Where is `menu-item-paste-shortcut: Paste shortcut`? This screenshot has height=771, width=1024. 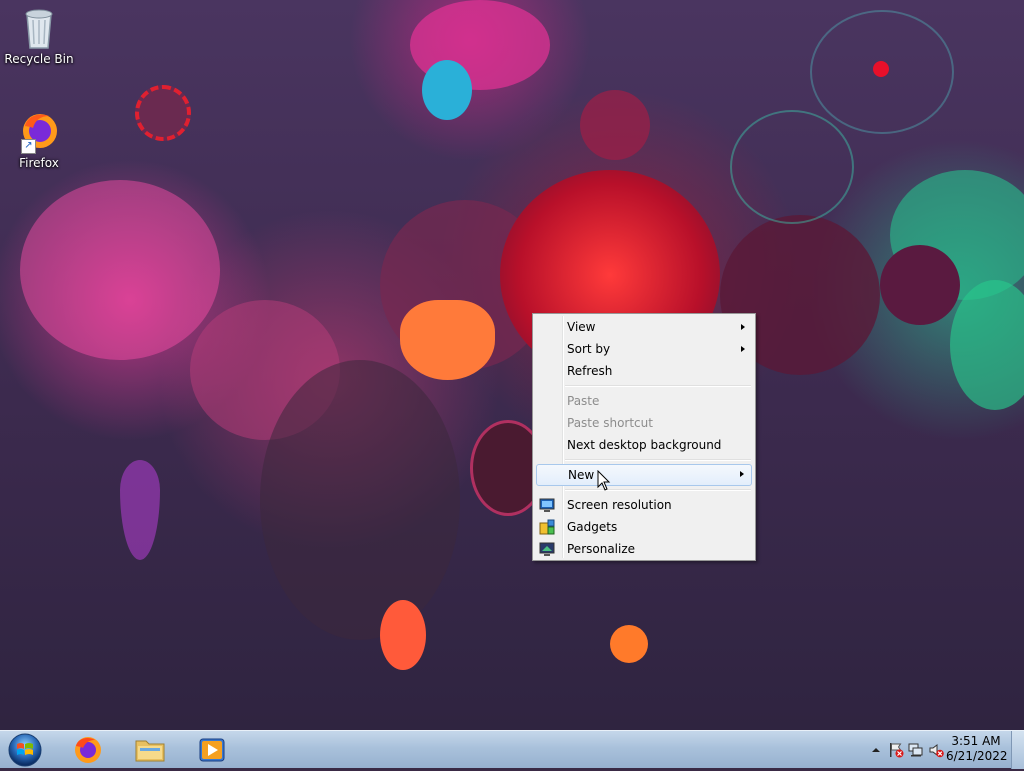 menu-item-paste-shortcut: Paste shortcut is located at coordinates (644, 423).